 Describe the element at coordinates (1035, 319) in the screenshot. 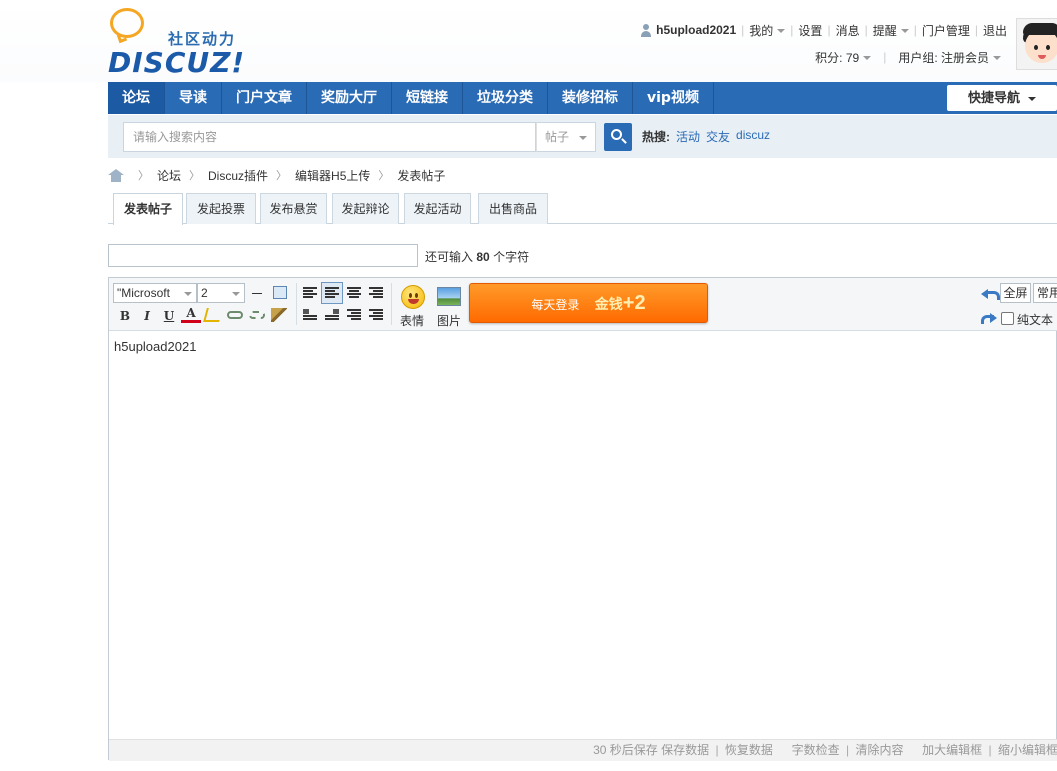

I see `plain-text-label: 纯文本` at that location.